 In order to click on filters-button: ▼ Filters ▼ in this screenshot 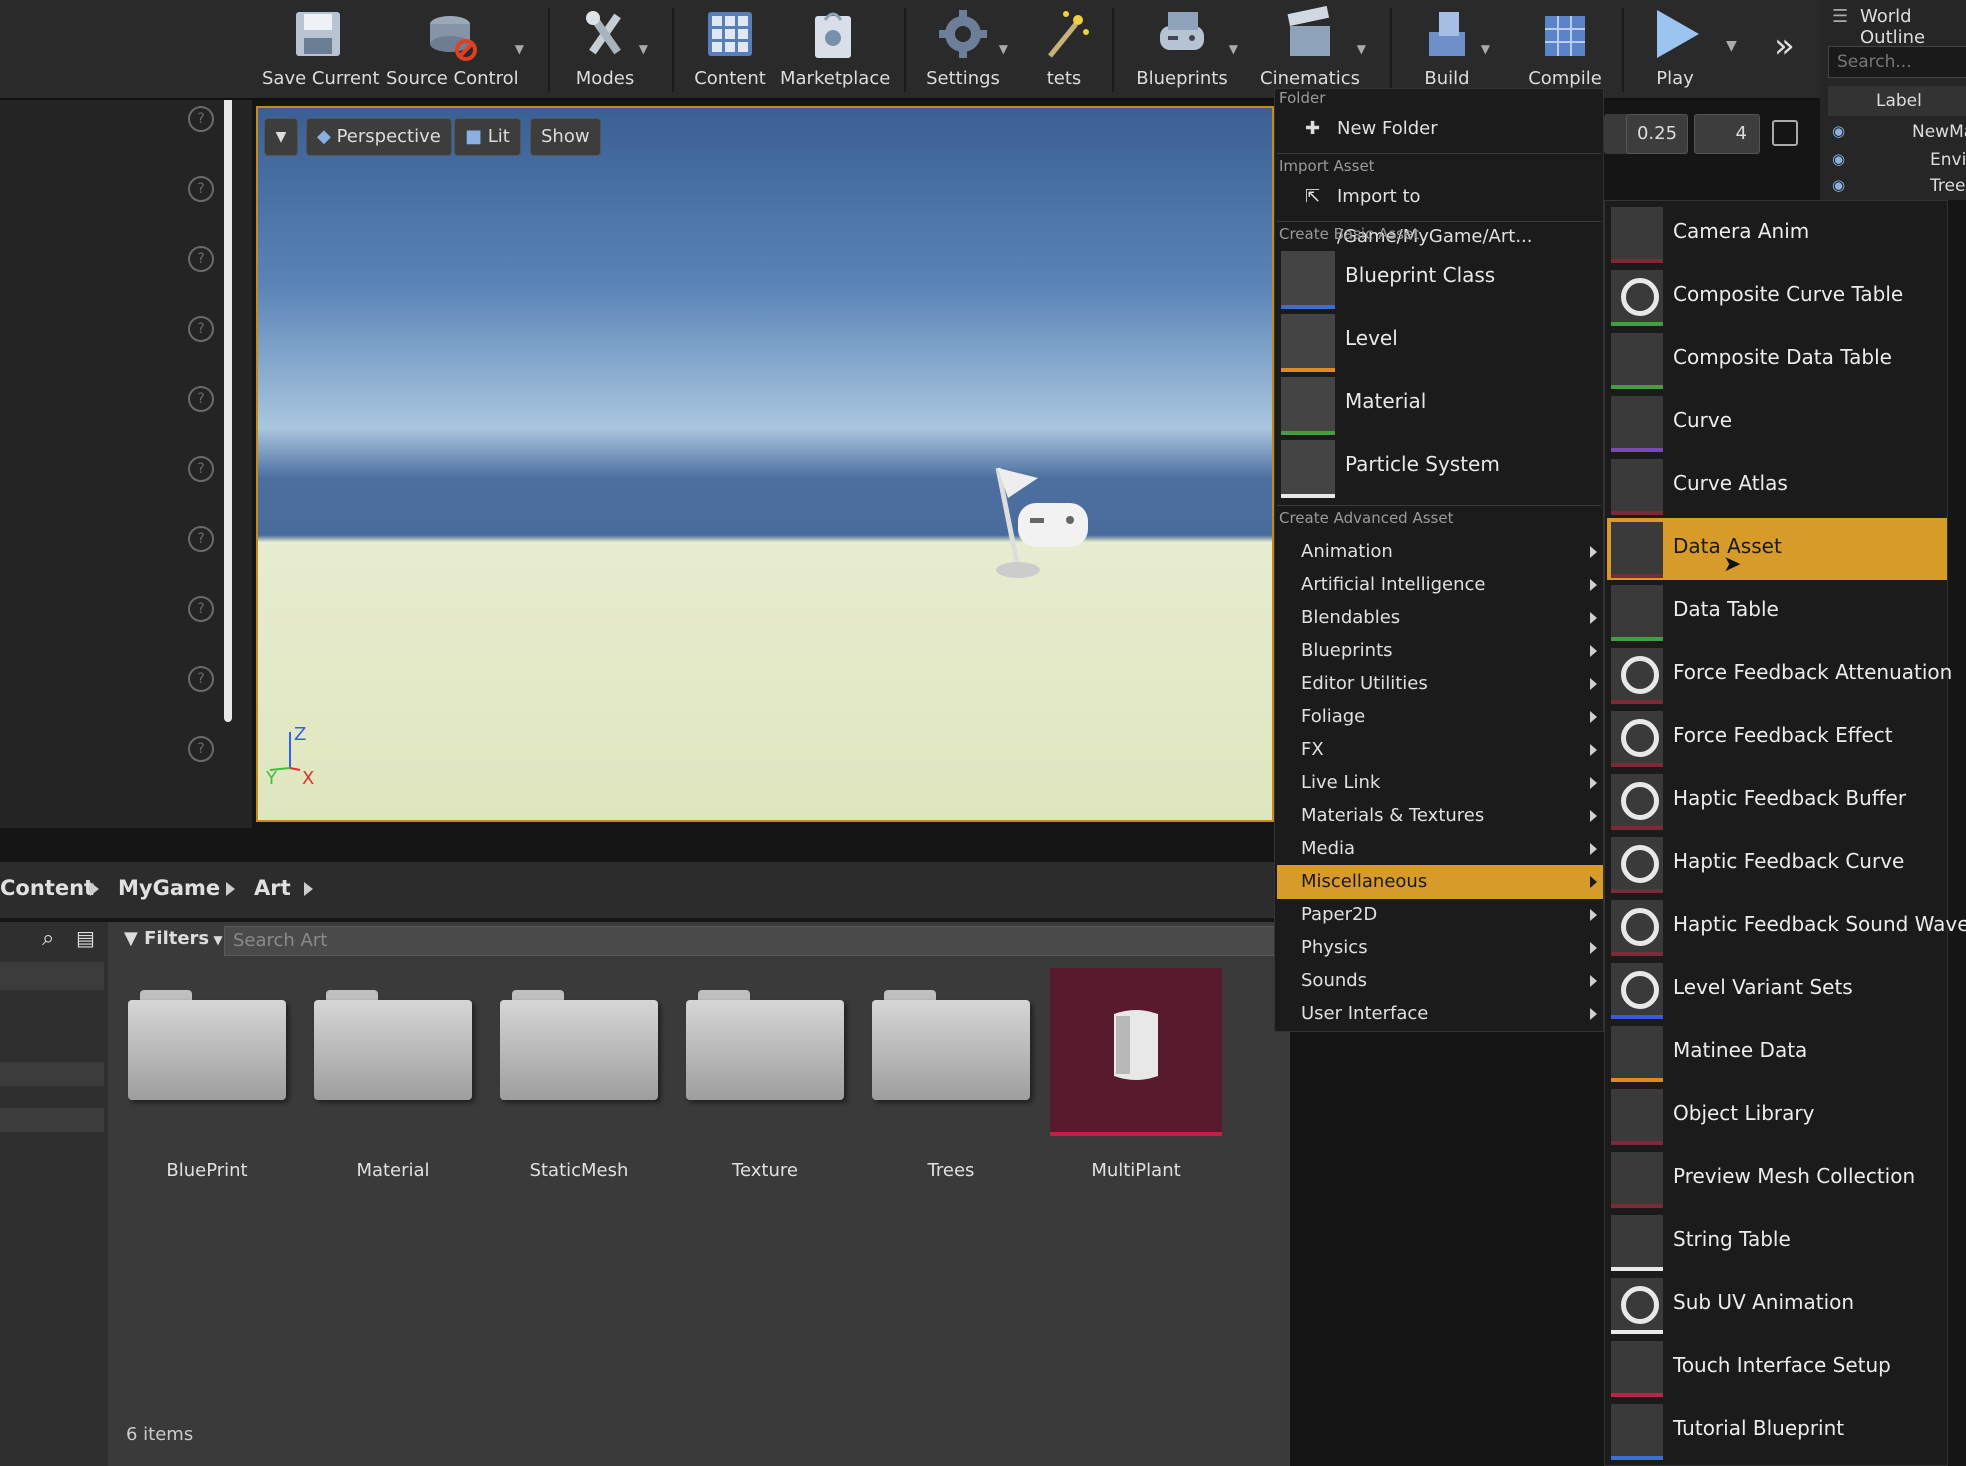, I will do `click(173, 938)`.